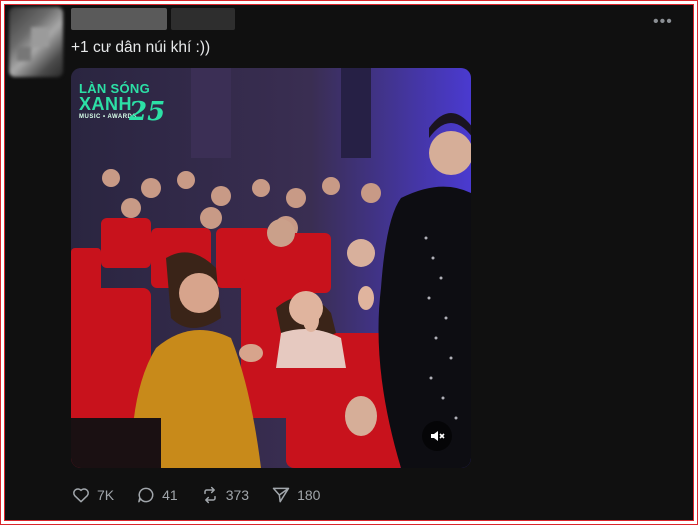 Image resolution: width=700 pixels, height=527 pixels. I want to click on author-handle-redacted, so click(203, 19).